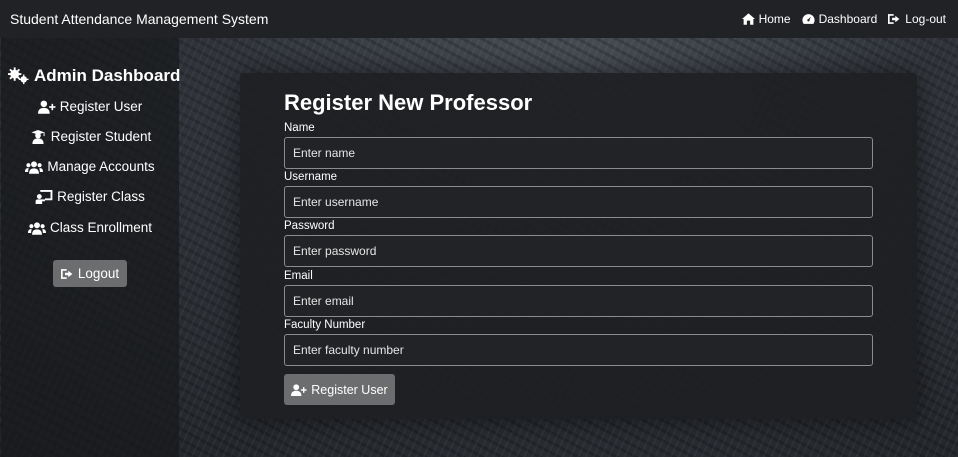 Image resolution: width=958 pixels, height=457 pixels. I want to click on gauge-icon, so click(808, 19).